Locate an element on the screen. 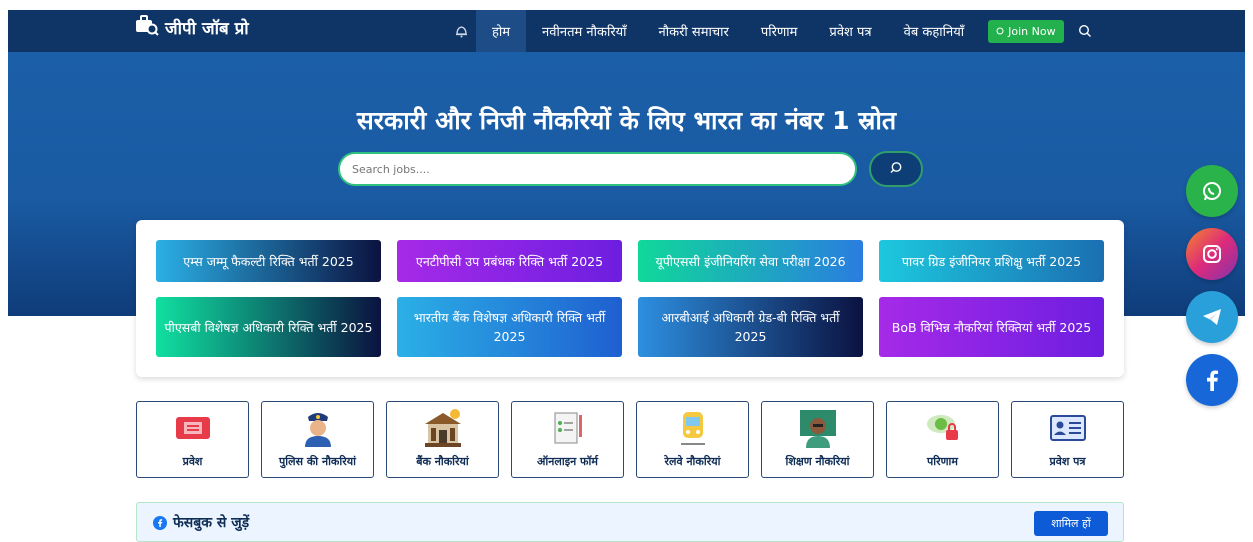 The image size is (1253, 542). category-online-form: ऑनलाइन फॉर्म is located at coordinates (567, 439).